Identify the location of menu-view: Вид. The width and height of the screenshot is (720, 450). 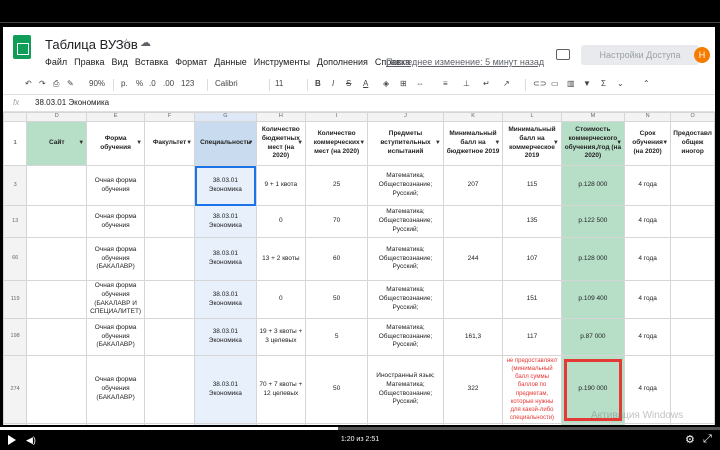
(120, 62).